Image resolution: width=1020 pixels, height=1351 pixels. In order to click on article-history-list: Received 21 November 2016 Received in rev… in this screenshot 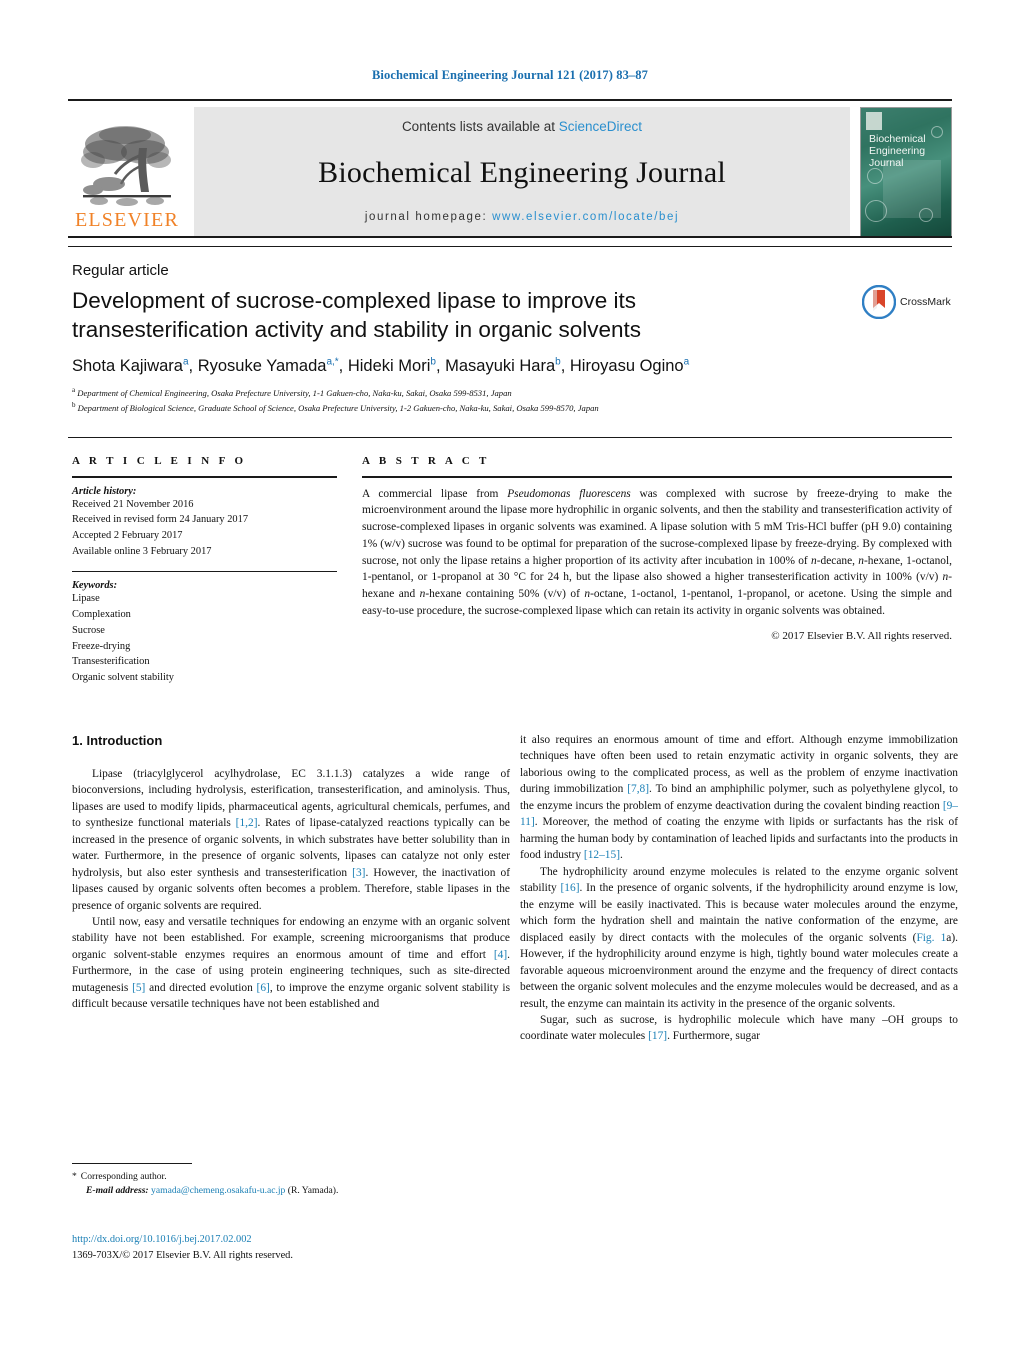, I will do `click(204, 528)`.